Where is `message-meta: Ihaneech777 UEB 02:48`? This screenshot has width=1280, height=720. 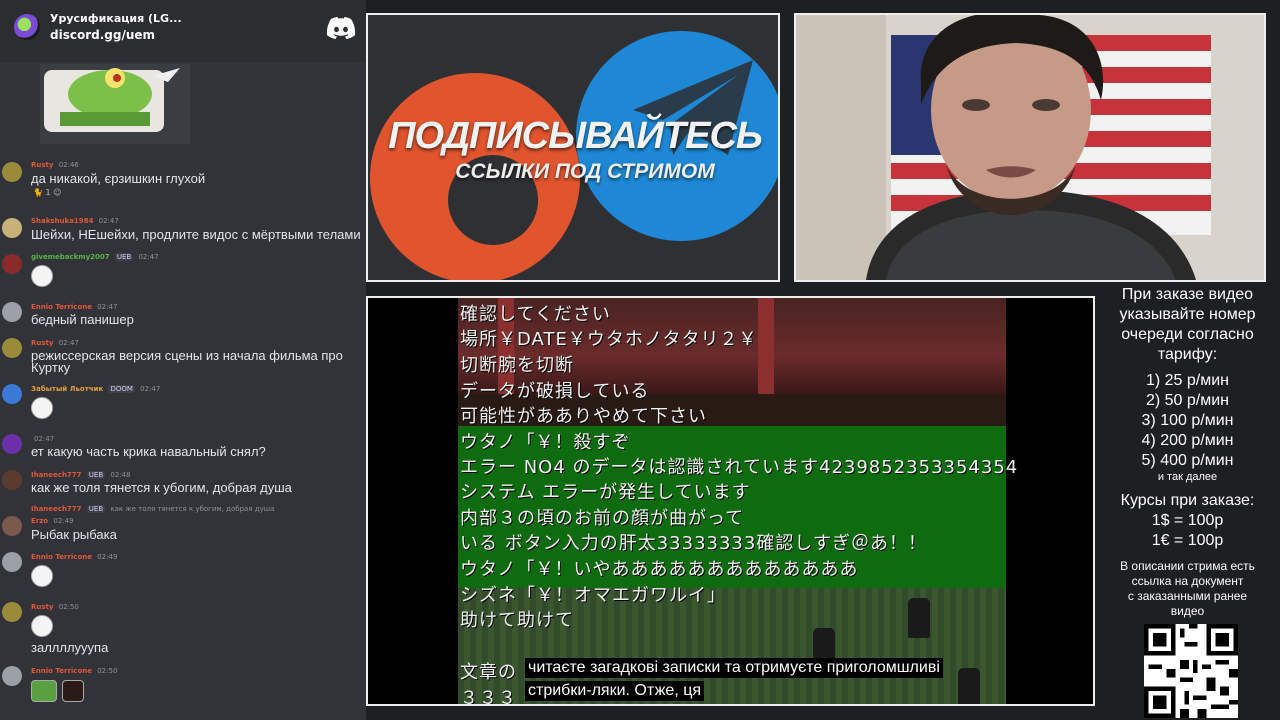
message-meta: Ihaneech777 UEB 02:48 is located at coordinates (81, 475).